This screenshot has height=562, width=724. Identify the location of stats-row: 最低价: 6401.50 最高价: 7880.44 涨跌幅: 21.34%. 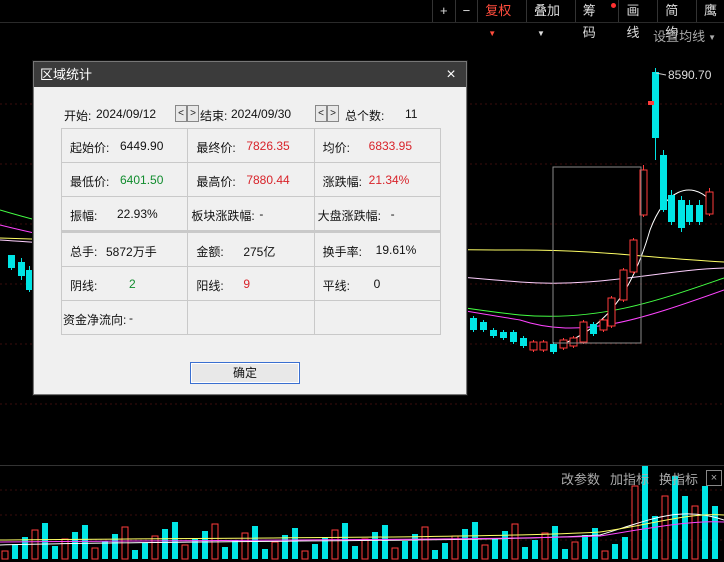
(251, 180).